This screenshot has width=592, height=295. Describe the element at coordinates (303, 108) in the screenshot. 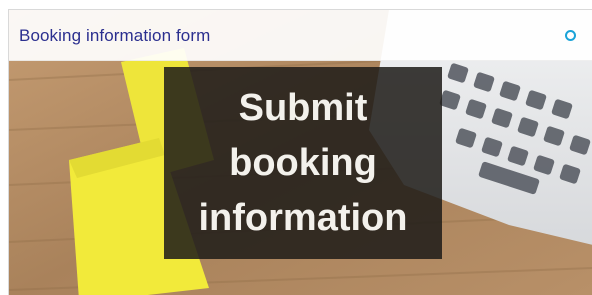

I see `caption-line-1: Submit` at that location.